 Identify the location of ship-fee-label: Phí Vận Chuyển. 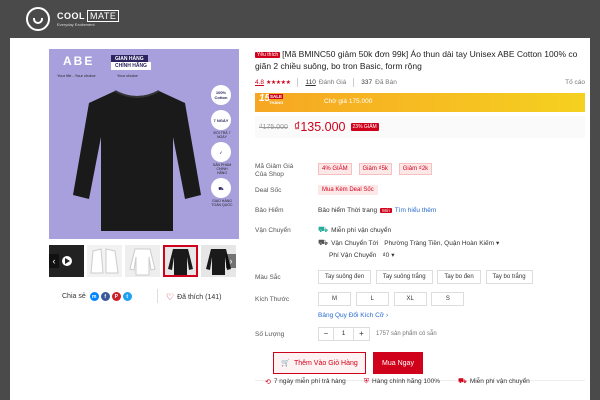
(353, 255).